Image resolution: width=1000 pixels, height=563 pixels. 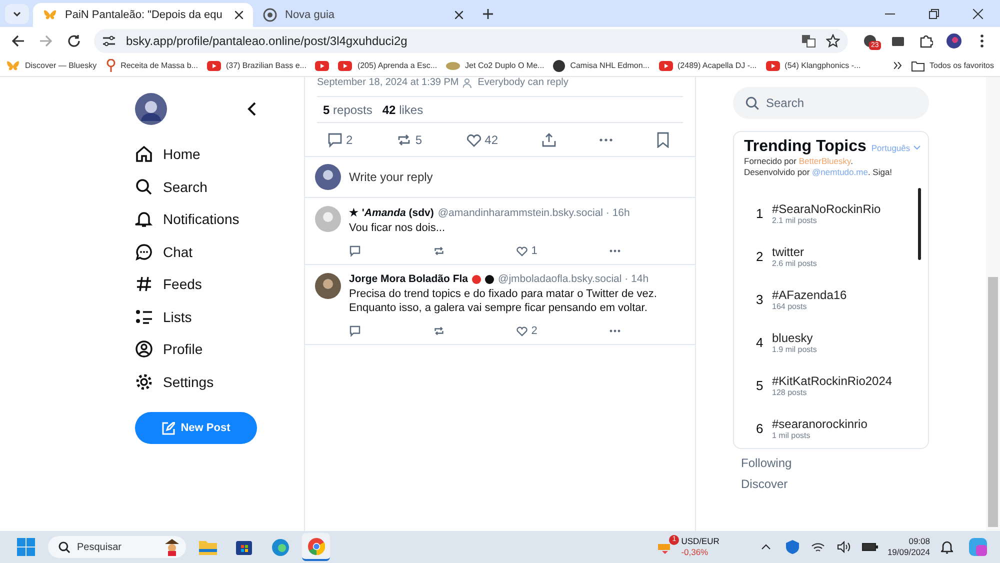 I want to click on share-icon, so click(x=549, y=139).